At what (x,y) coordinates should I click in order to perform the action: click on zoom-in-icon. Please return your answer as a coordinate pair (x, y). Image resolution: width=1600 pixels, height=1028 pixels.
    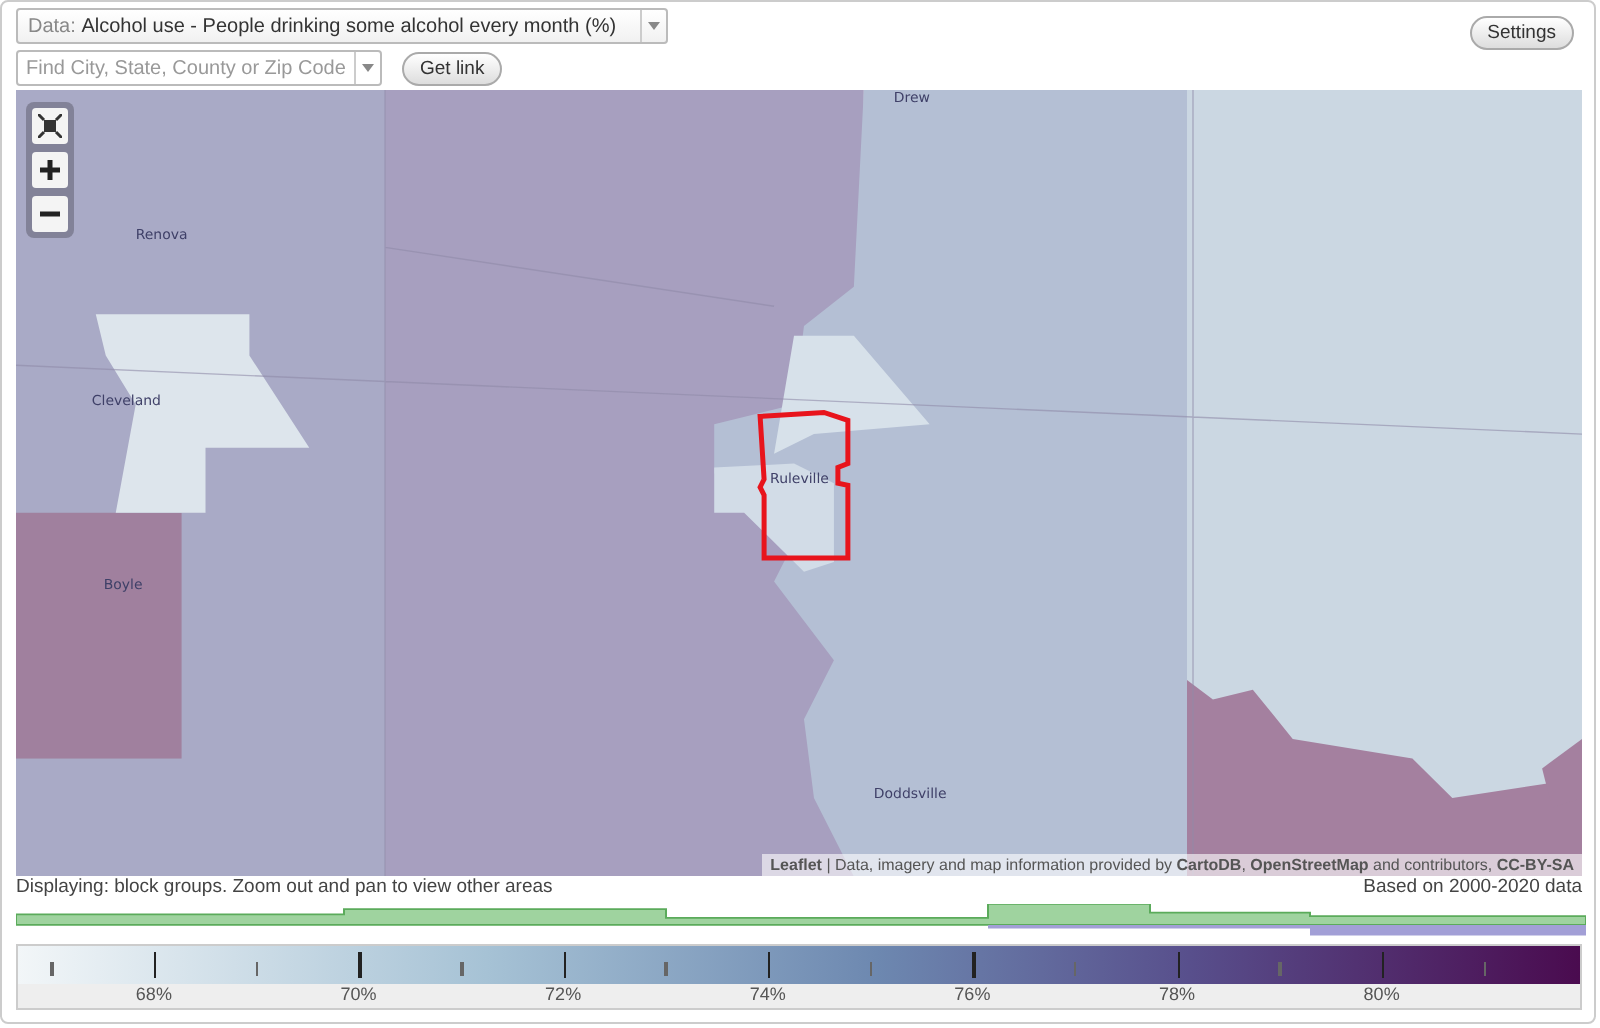
    Looking at the image, I should click on (50, 170).